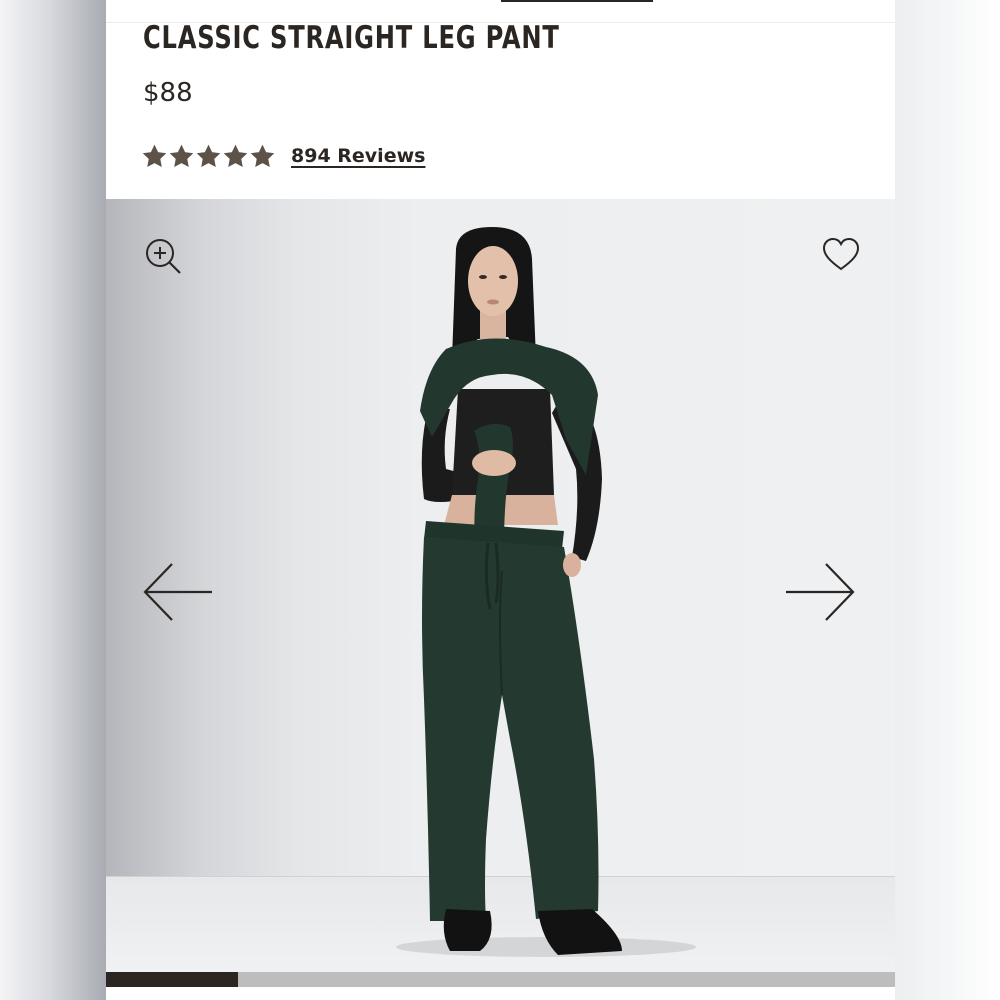  Describe the element at coordinates (500, 979) in the screenshot. I see `gallery-progress-bar` at that location.